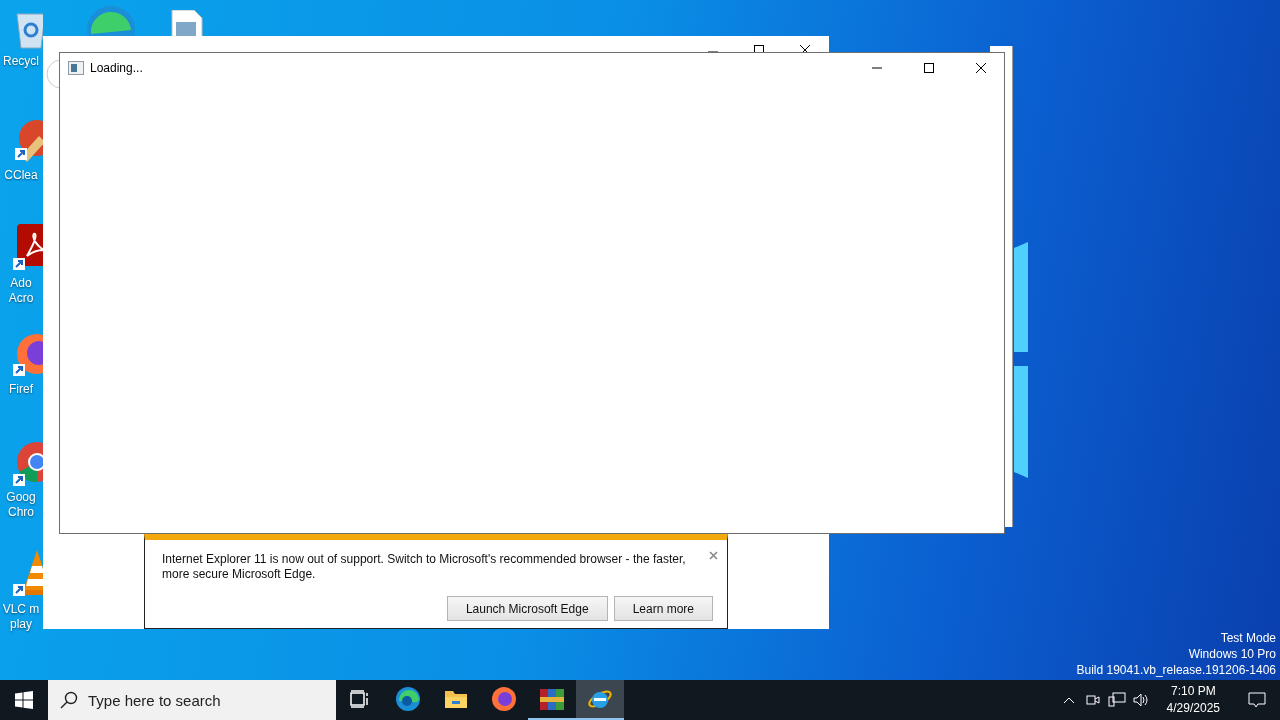 This screenshot has height=720, width=1280. I want to click on desktop-icon-label: CClea, so click(21, 175).